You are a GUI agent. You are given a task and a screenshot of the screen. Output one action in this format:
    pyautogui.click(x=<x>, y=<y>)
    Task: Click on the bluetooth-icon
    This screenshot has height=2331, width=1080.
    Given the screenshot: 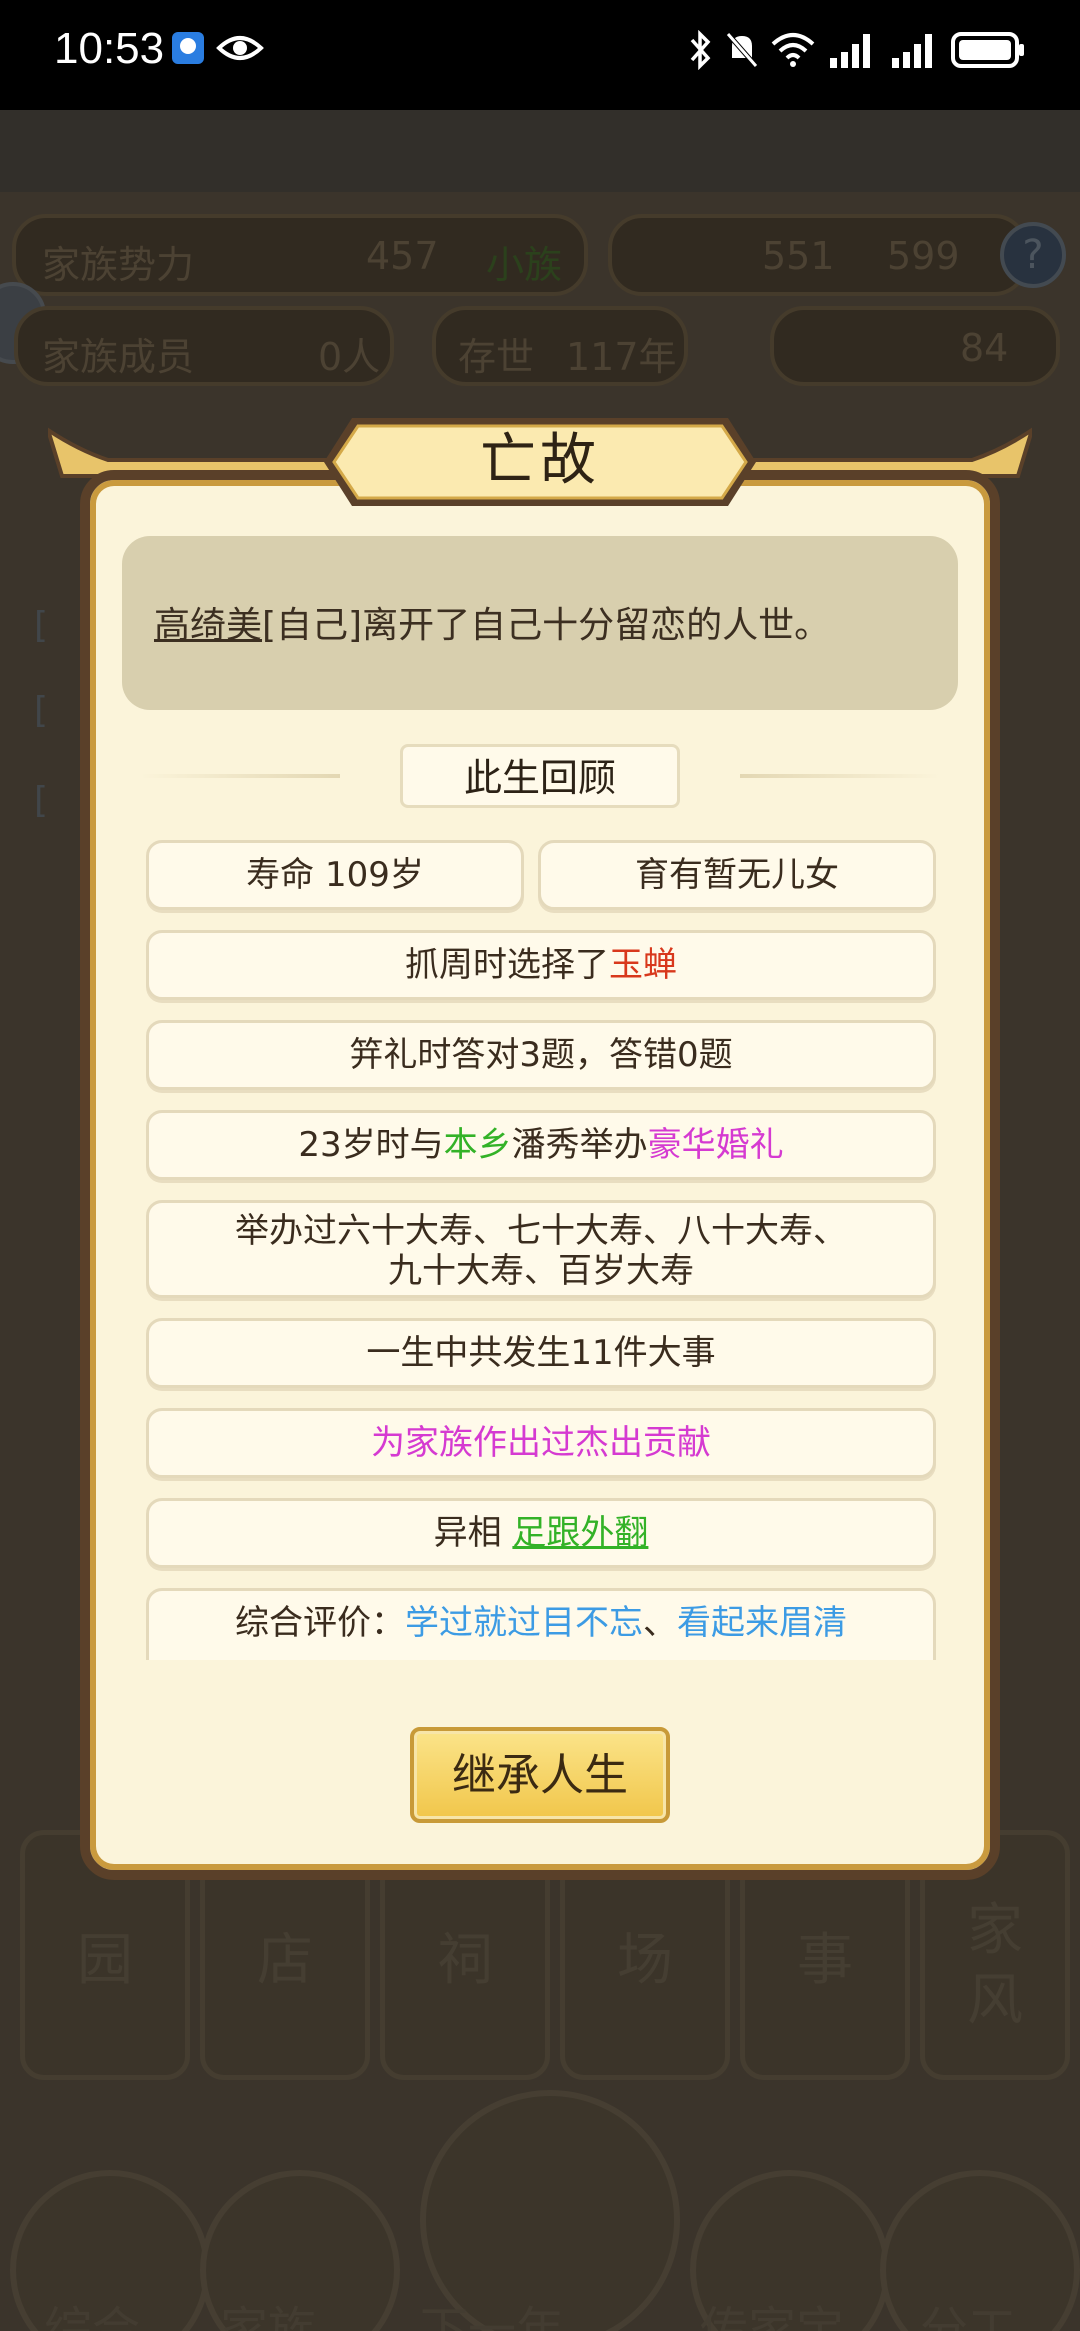 What is the action you would take?
    pyautogui.click(x=700, y=50)
    